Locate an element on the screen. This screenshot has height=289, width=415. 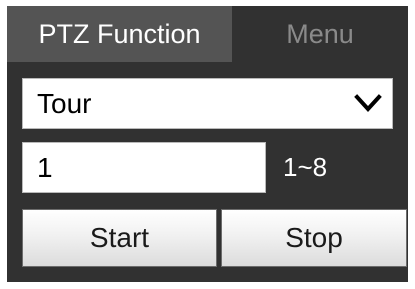
range-label: 1~8 is located at coordinates (305, 167).